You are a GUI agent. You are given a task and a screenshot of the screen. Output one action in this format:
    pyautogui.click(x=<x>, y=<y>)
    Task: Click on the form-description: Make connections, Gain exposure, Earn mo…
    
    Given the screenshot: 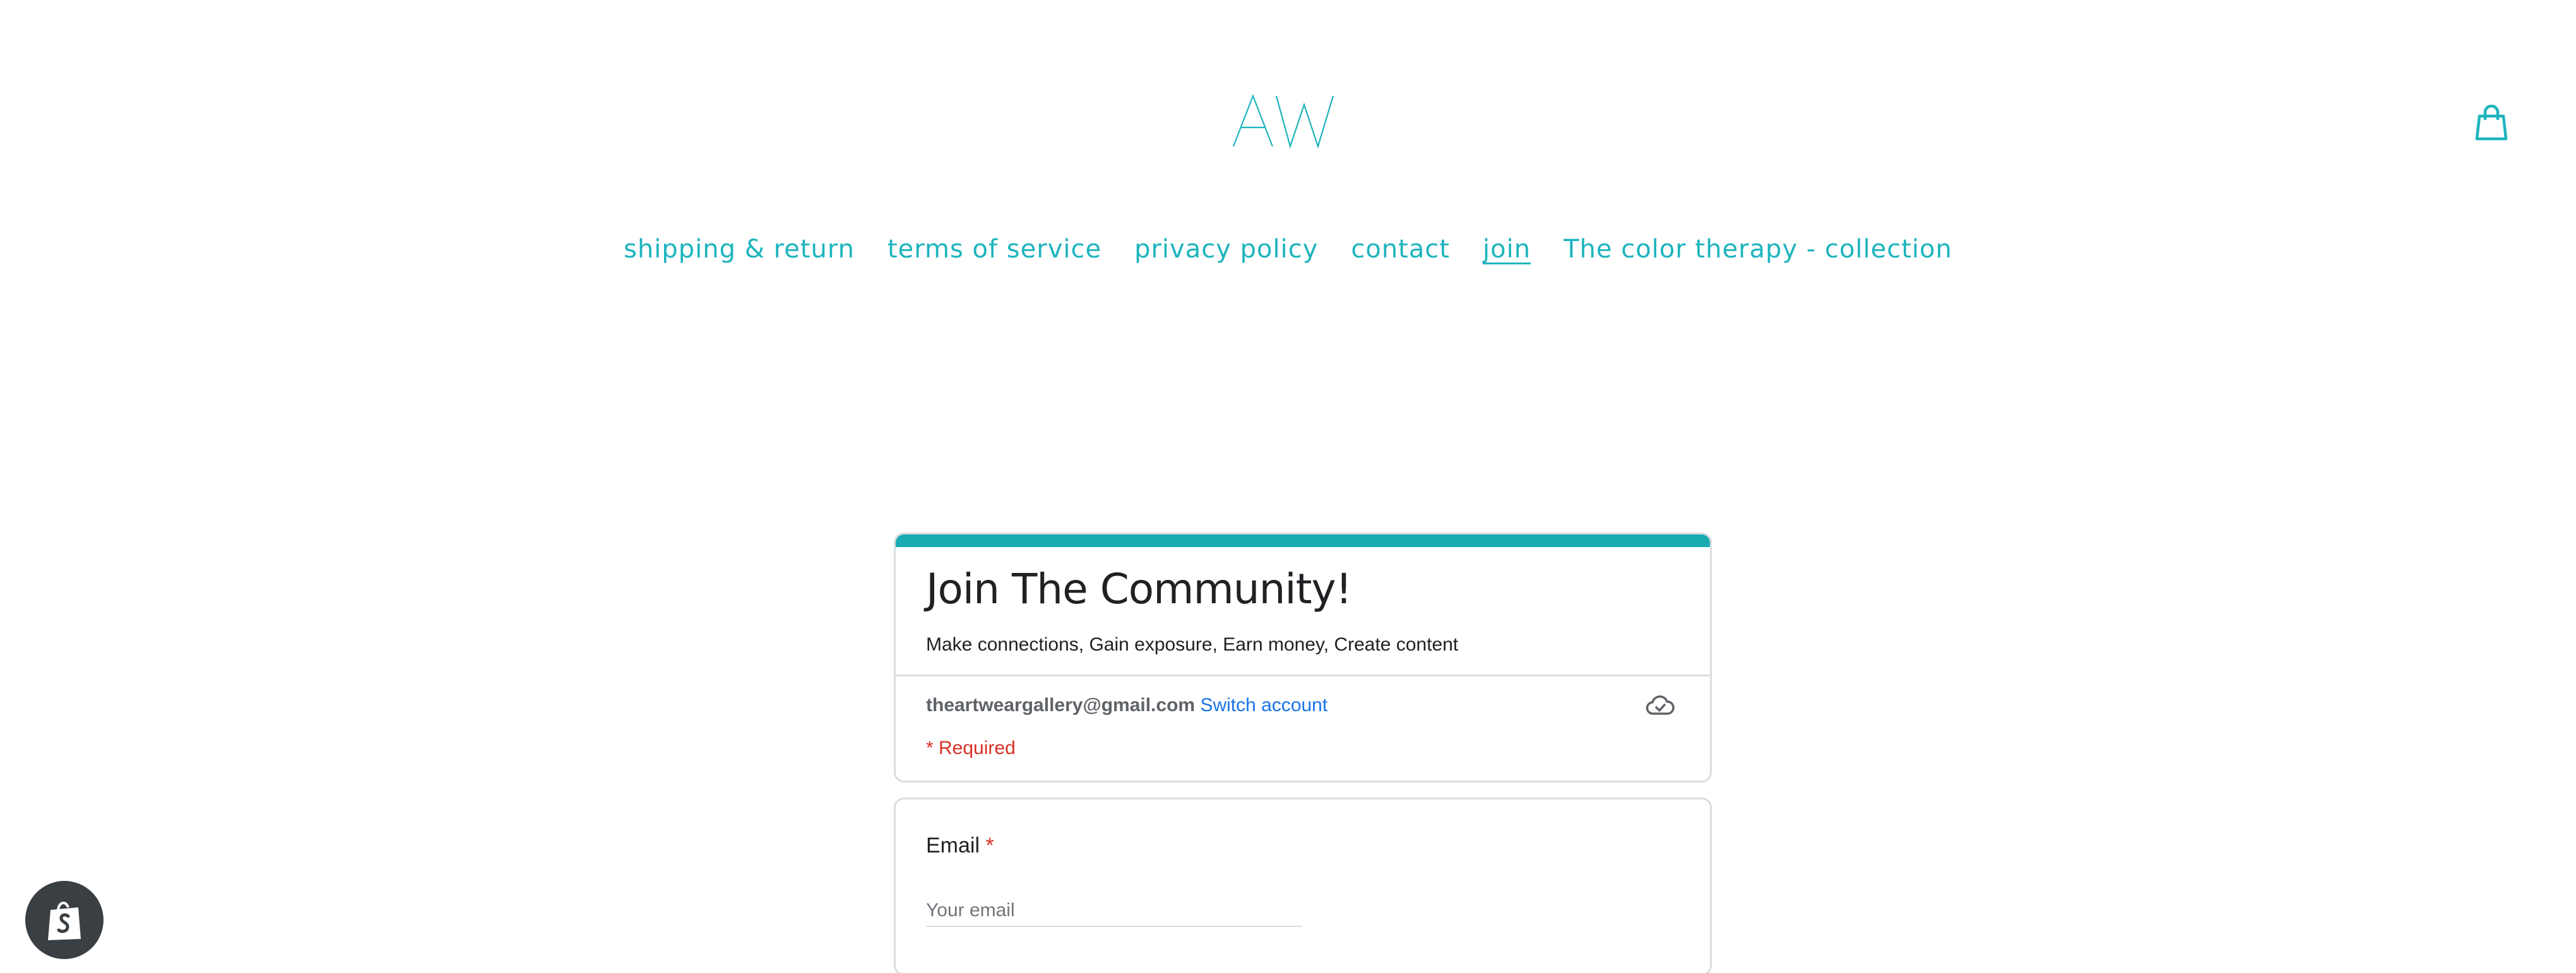 What is the action you would take?
    pyautogui.click(x=1193, y=644)
    